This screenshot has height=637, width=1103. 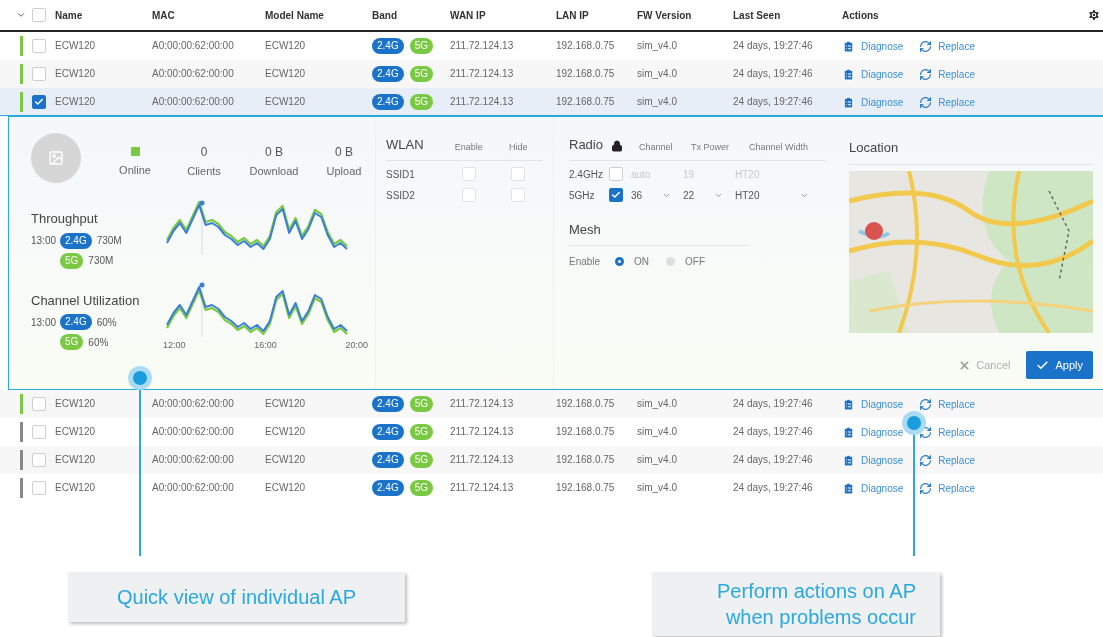 I want to click on cancel-button: Cancel, so click(x=984, y=365).